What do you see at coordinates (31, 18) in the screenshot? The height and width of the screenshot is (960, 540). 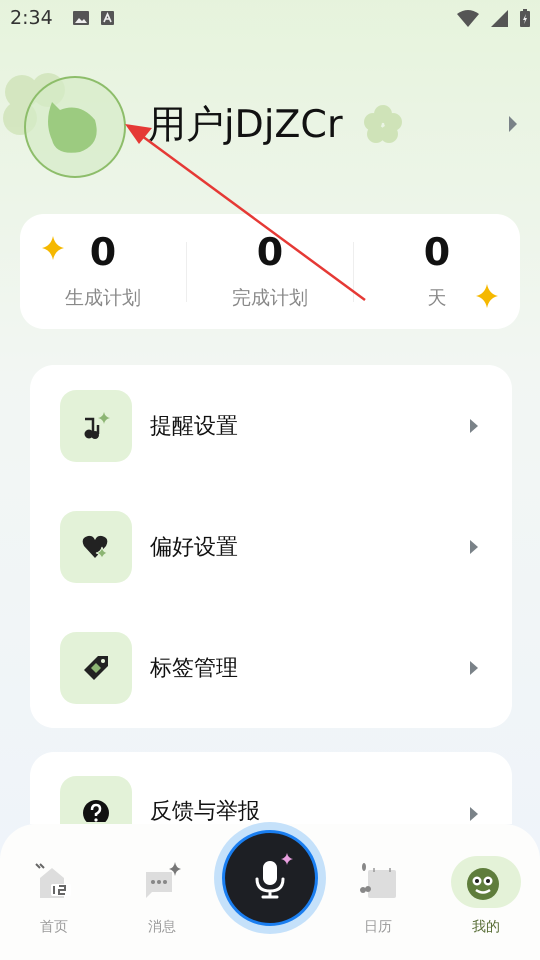 I see `status-time: 2:34` at bounding box center [31, 18].